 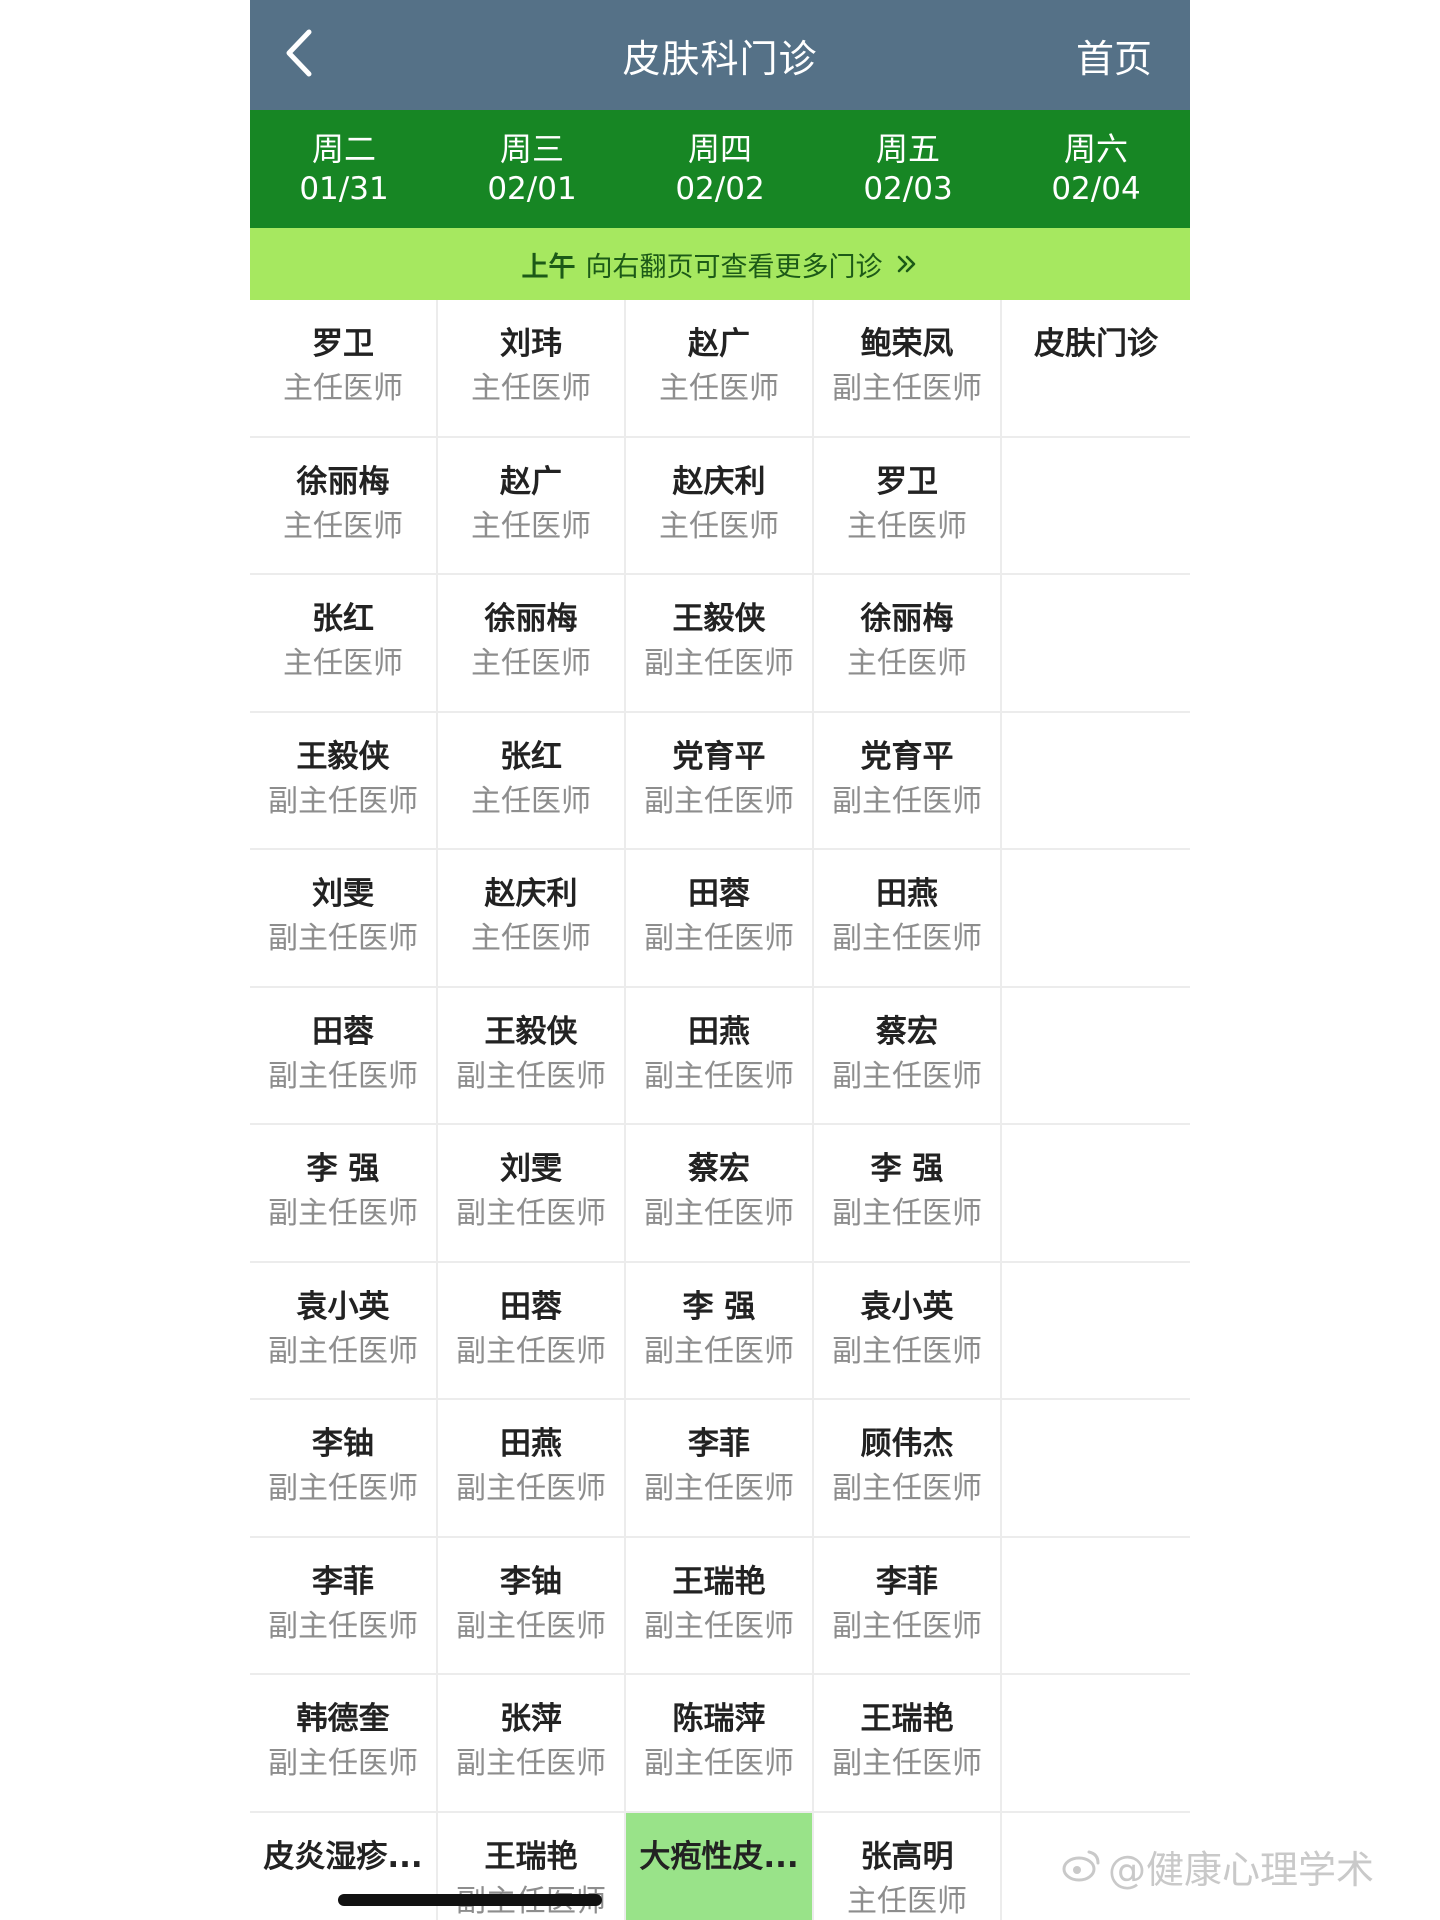 What do you see at coordinates (531, 1169) in the screenshot?
I see `doctor-name: 刘雯` at bounding box center [531, 1169].